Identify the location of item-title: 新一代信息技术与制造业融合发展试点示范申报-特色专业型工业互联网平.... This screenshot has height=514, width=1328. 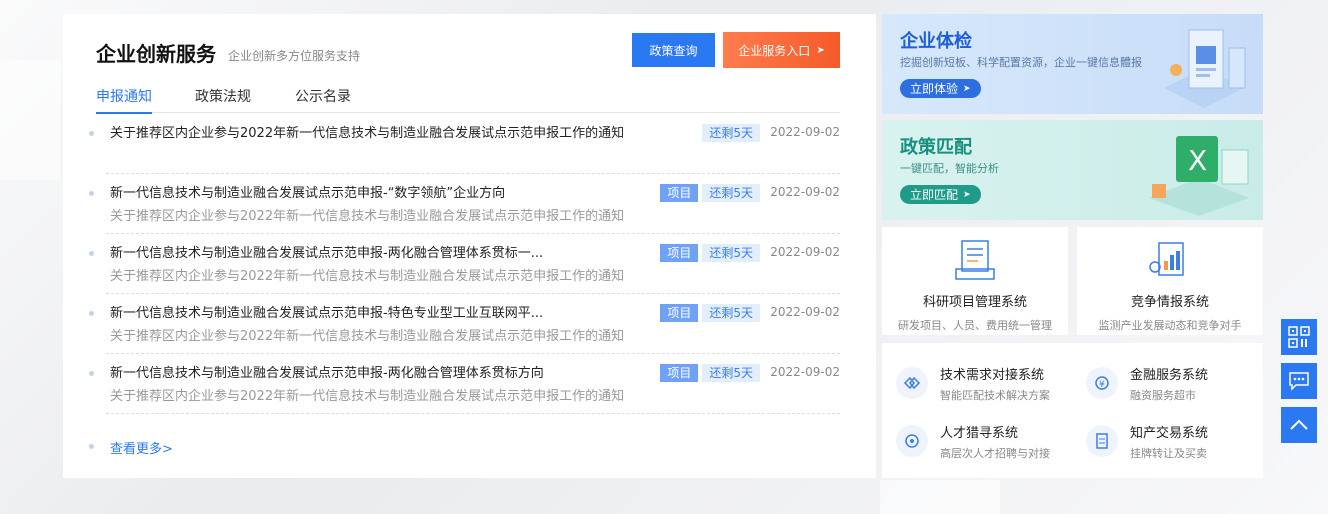
(385, 314).